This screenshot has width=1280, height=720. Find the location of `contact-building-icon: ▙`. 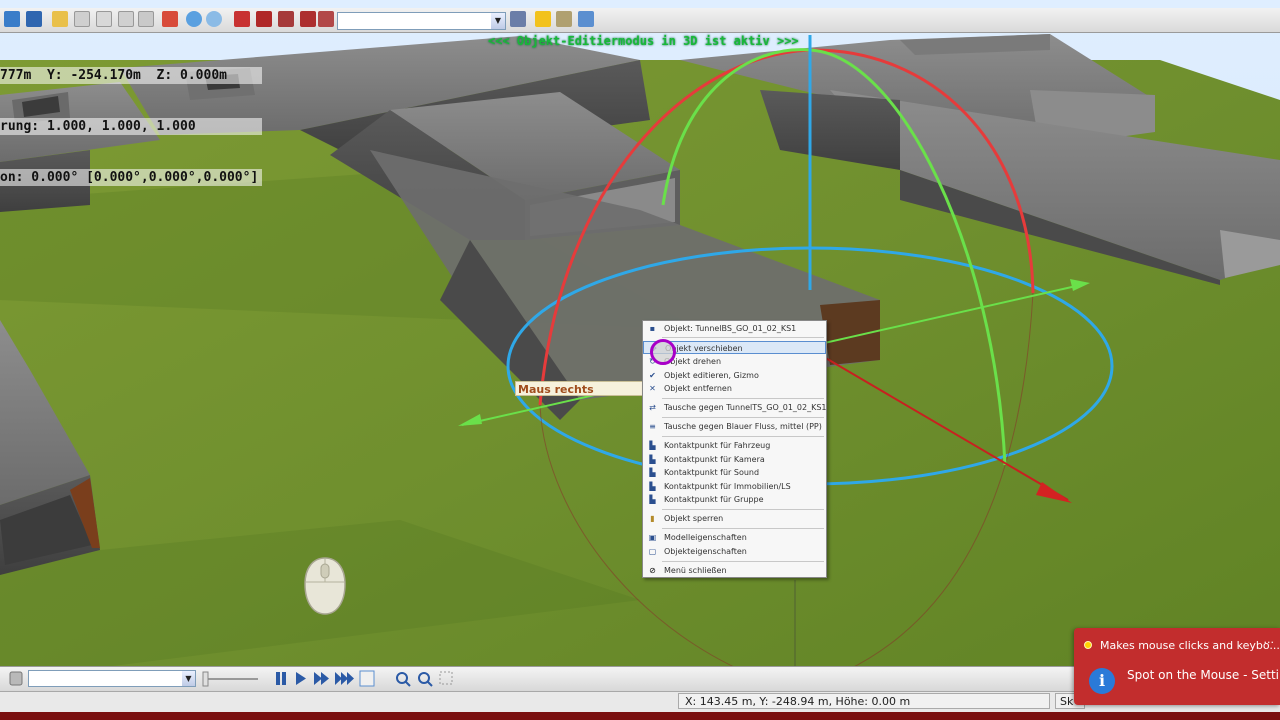

contact-building-icon: ▙ is located at coordinates (652, 486).